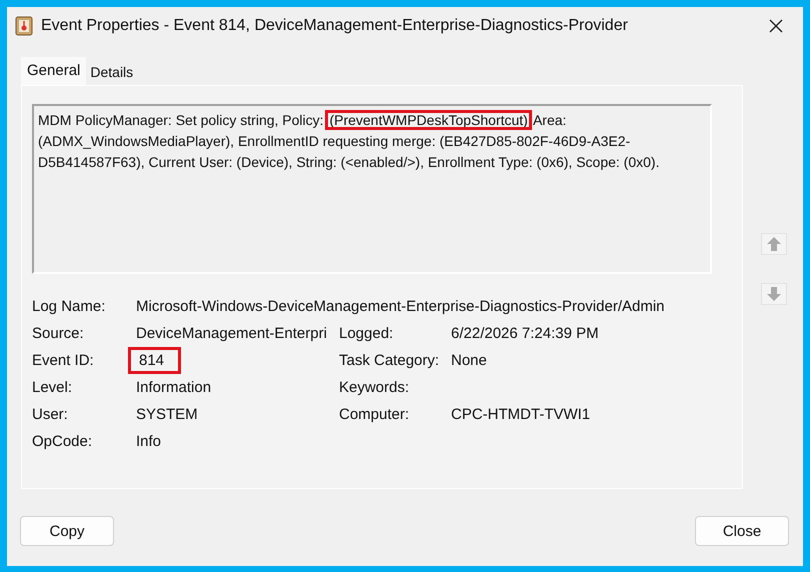  What do you see at coordinates (742, 531) in the screenshot?
I see `dialog-button: Close` at bounding box center [742, 531].